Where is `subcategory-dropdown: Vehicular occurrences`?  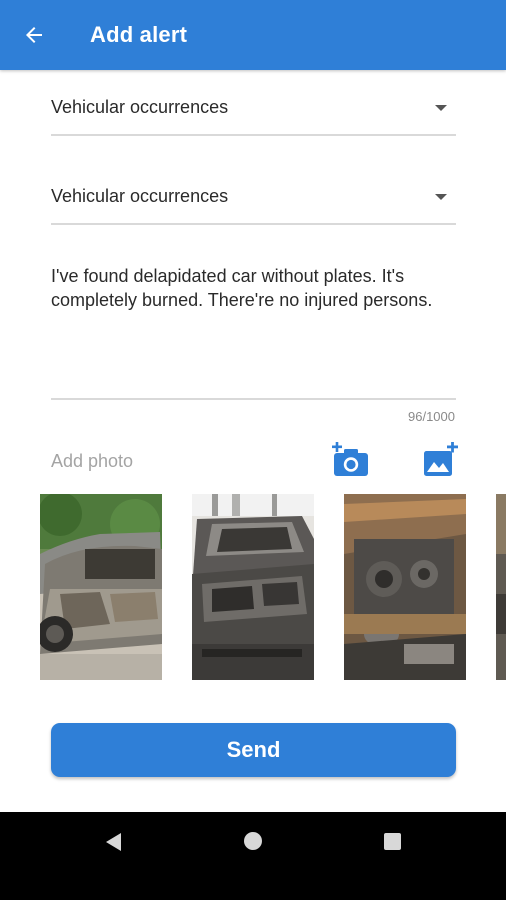
subcategory-dropdown: Vehicular occurrences is located at coordinates (253, 195).